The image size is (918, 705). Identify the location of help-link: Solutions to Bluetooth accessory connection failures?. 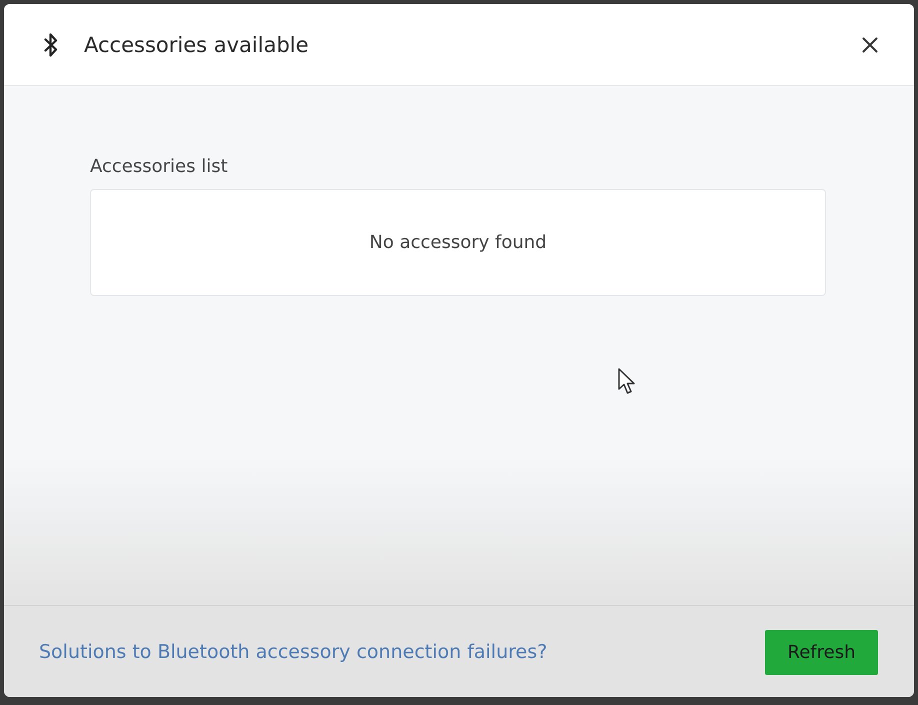
(293, 651).